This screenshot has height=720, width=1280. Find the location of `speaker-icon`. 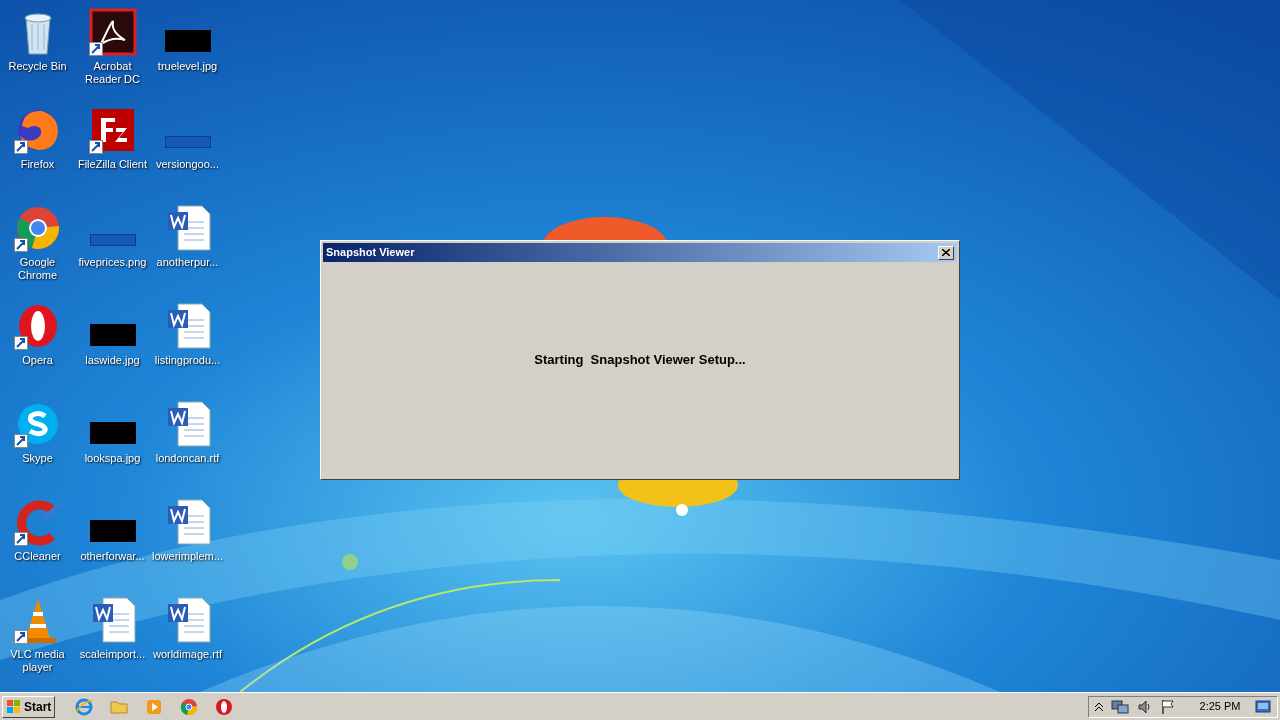

speaker-icon is located at coordinates (1145, 706).